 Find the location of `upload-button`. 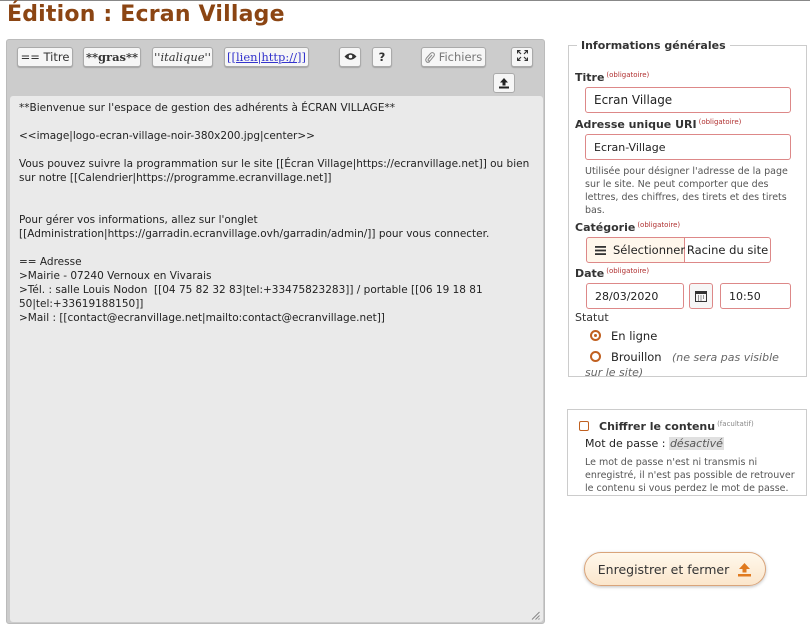

upload-button is located at coordinates (504, 83).